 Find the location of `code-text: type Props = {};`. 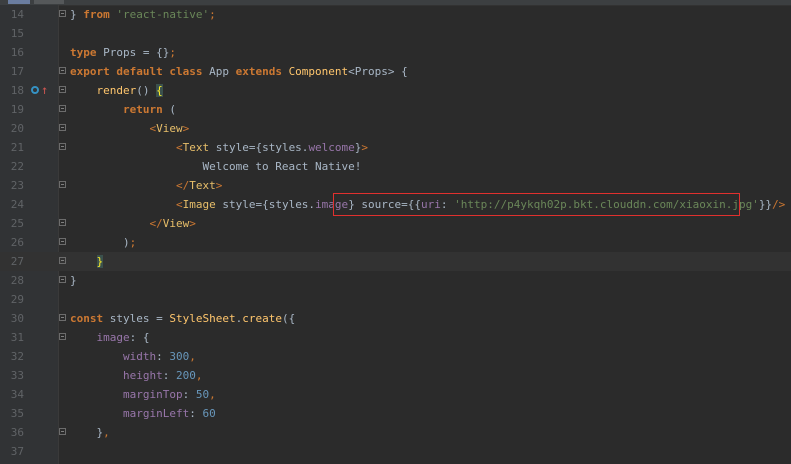

code-text: type Props = {}; is located at coordinates (123, 52).